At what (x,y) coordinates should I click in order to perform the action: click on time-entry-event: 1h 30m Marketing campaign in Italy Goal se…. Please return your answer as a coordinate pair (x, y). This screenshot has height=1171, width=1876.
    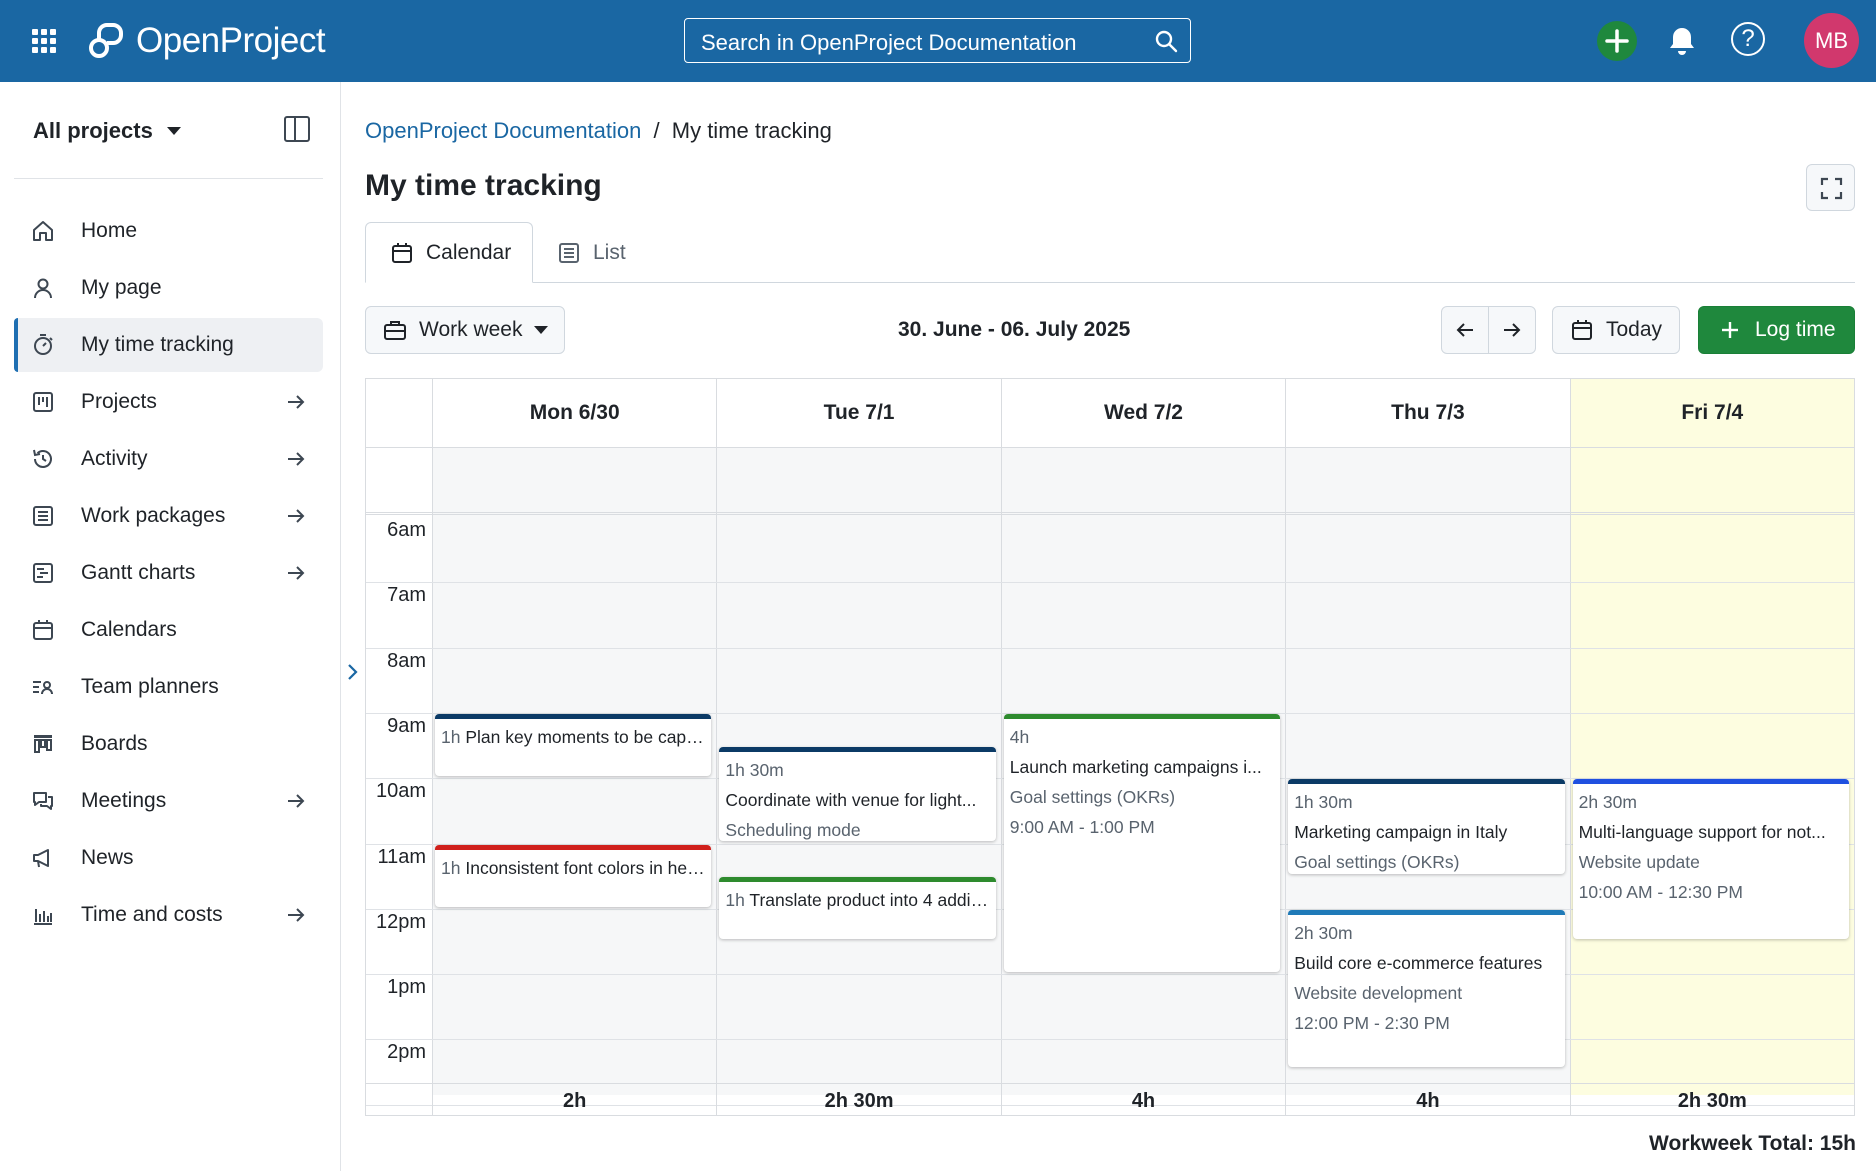
    Looking at the image, I should click on (1426, 827).